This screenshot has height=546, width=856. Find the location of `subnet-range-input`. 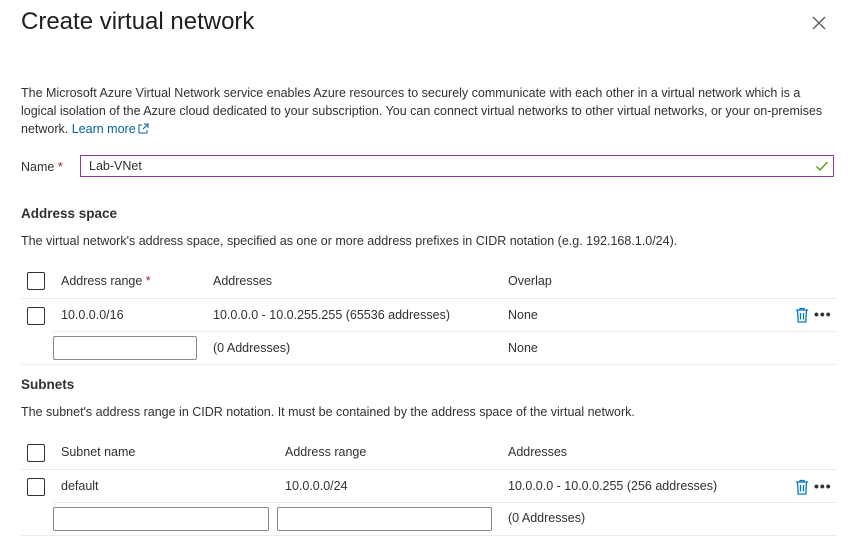

subnet-range-input is located at coordinates (384, 519).